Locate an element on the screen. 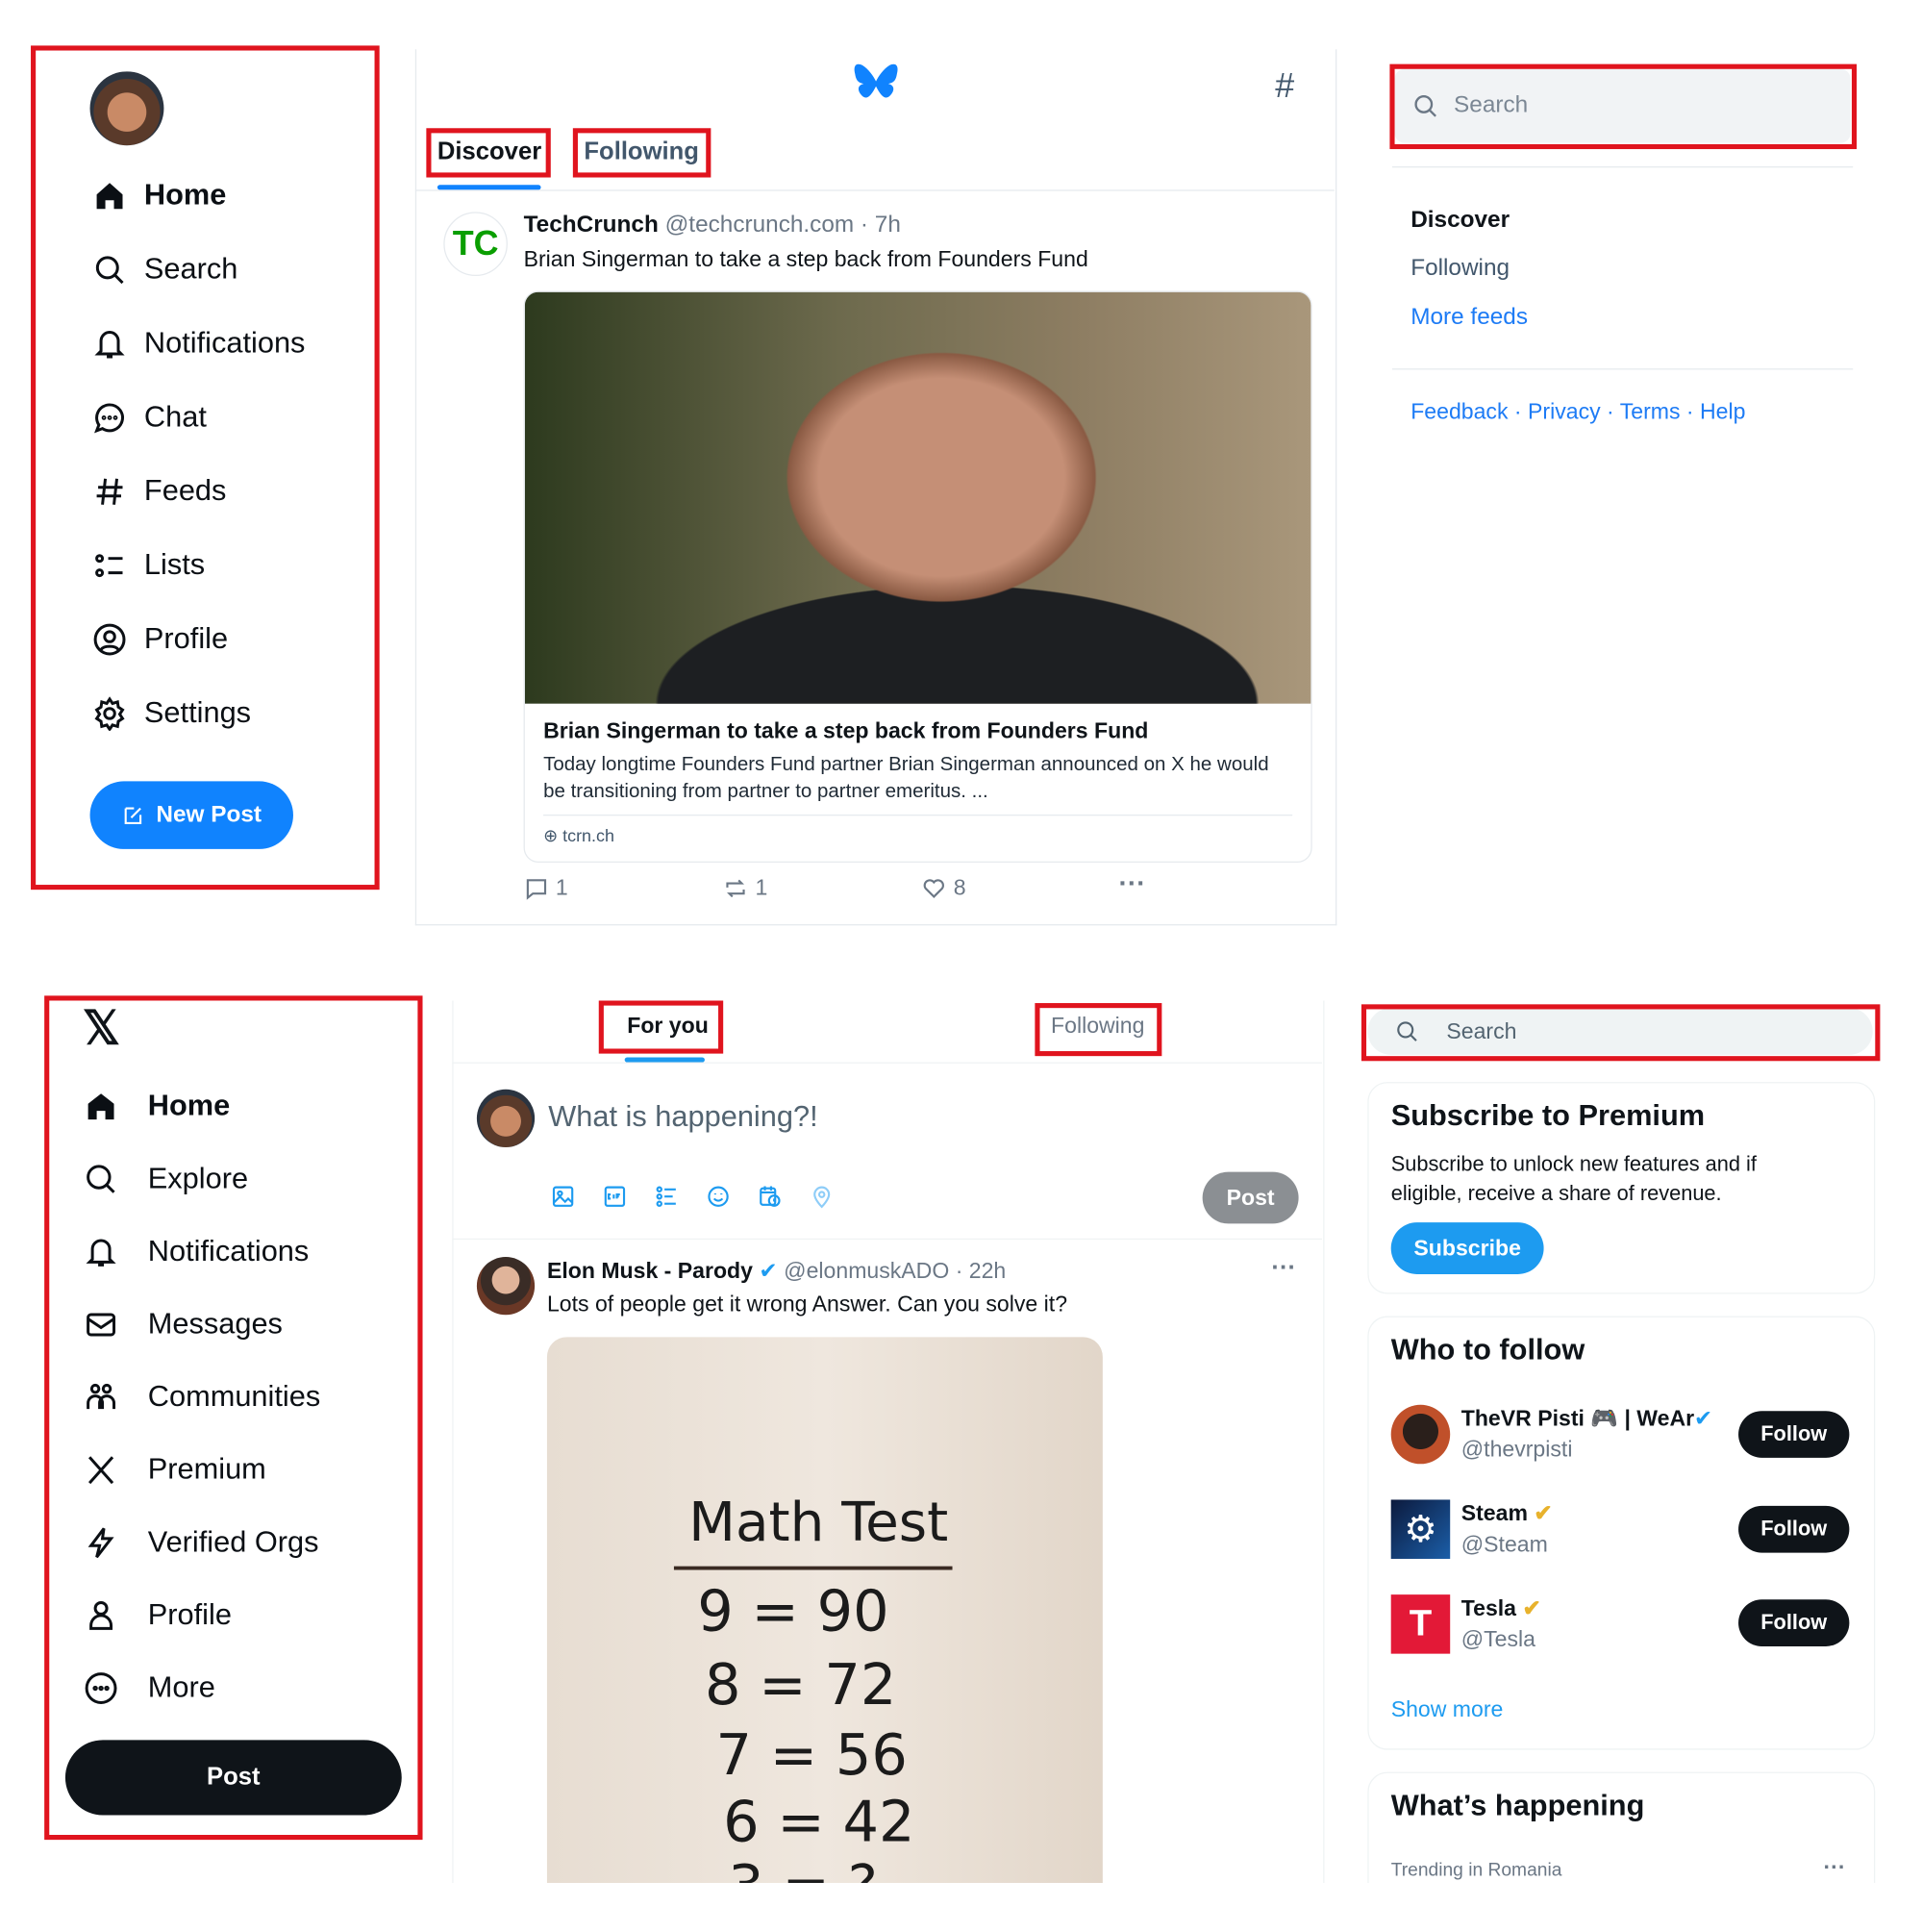  feedback-link: Feedback is located at coordinates (1459, 411).